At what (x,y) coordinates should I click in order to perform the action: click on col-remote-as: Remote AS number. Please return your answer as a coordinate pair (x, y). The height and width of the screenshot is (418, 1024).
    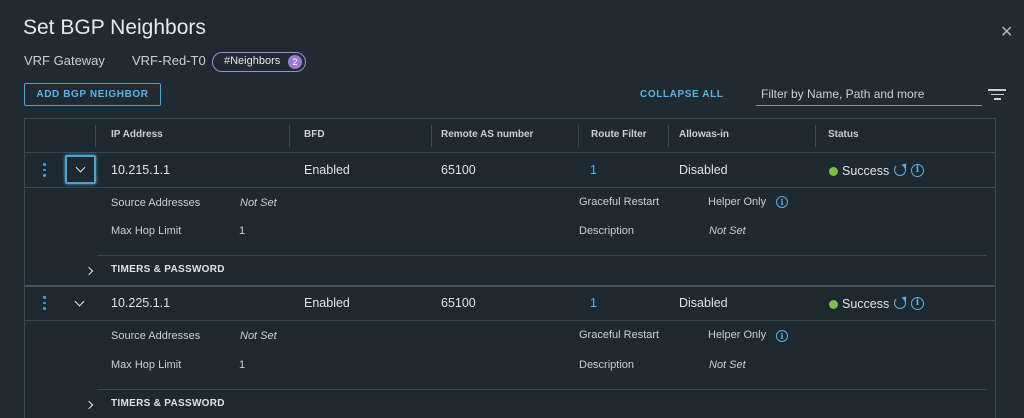
    Looking at the image, I should click on (487, 134).